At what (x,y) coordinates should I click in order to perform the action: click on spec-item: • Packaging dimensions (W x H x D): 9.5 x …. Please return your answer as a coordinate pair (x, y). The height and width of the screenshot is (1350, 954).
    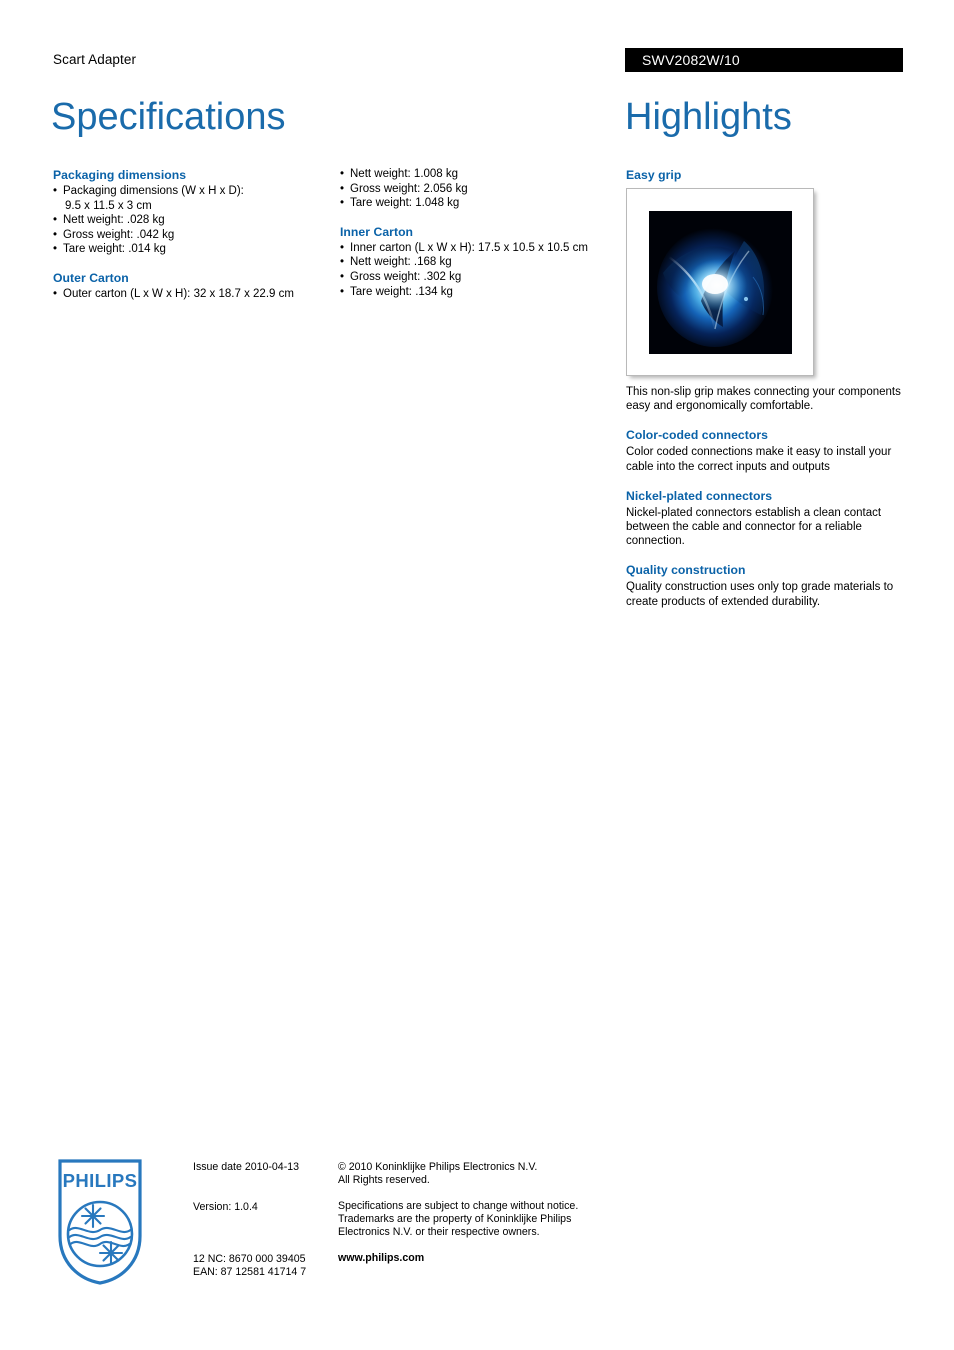
    Looking at the image, I should click on (187, 198).